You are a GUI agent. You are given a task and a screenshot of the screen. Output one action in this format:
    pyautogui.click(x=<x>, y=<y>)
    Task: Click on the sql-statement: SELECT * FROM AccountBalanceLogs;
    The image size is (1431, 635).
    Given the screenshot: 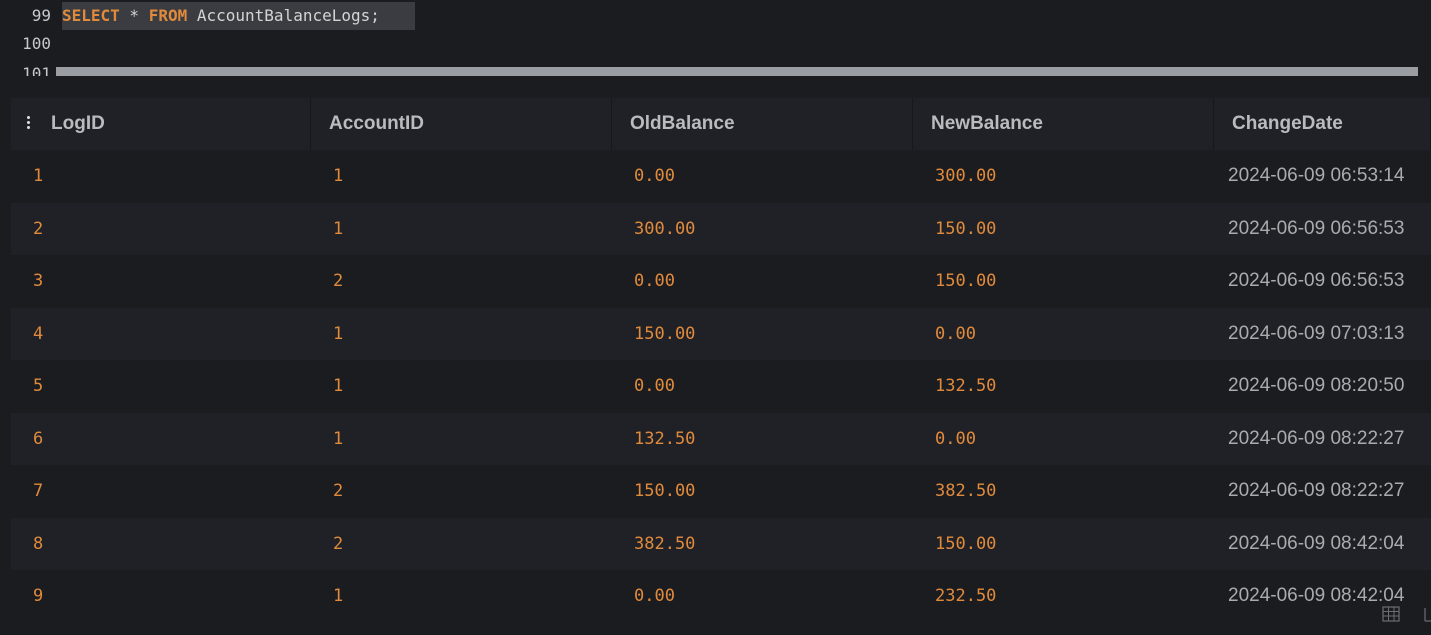 What is the action you would take?
    pyautogui.click(x=221, y=16)
    